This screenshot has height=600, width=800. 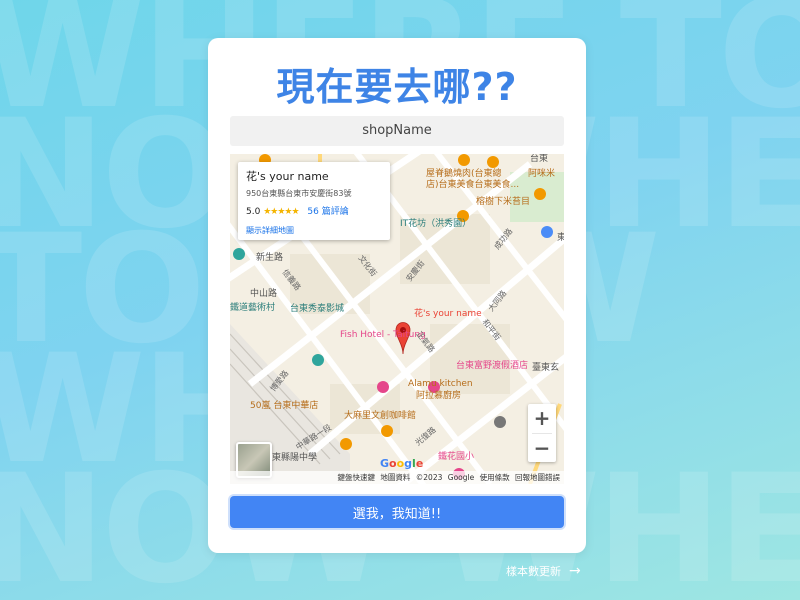 I want to click on svg-text: 阿咪米, so click(x=541, y=173).